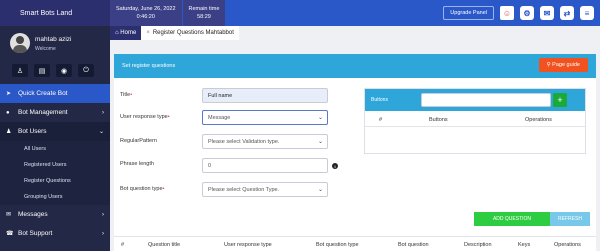 The height and width of the screenshot is (251, 600). Describe the element at coordinates (86, 70) in the screenshot. I see `power-icon: ⏻` at that location.